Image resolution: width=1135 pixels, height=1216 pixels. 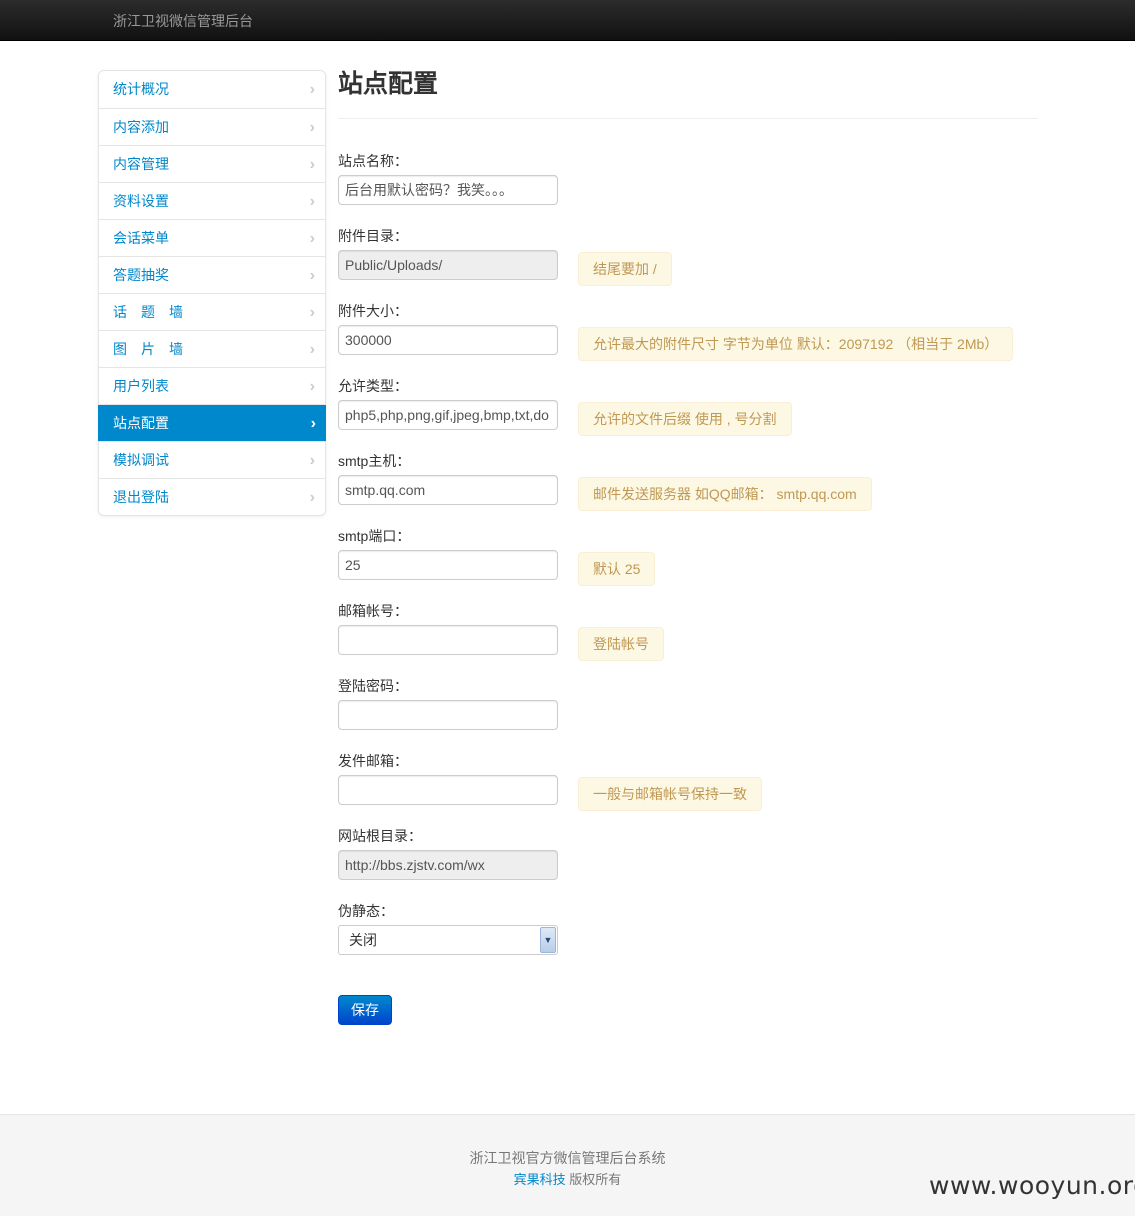 What do you see at coordinates (366, 911) in the screenshot?
I see `rewrite-label: 伪静态：` at bounding box center [366, 911].